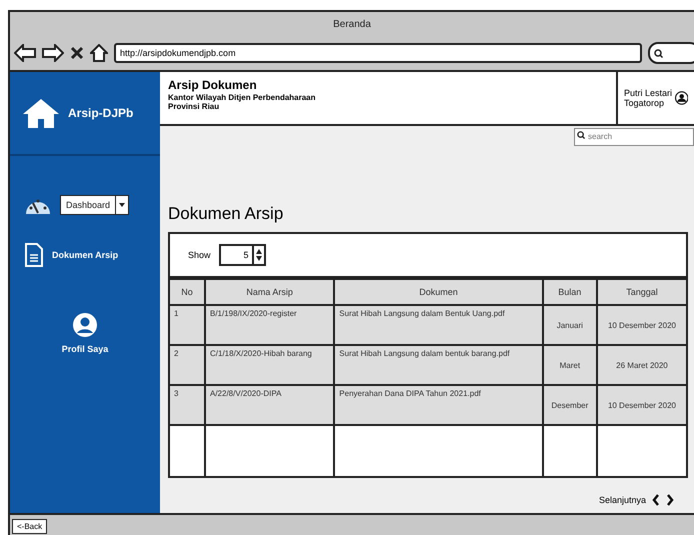 The width and height of the screenshot is (694, 535). What do you see at coordinates (53, 53) in the screenshot?
I see `forward-arrow-icon` at bounding box center [53, 53].